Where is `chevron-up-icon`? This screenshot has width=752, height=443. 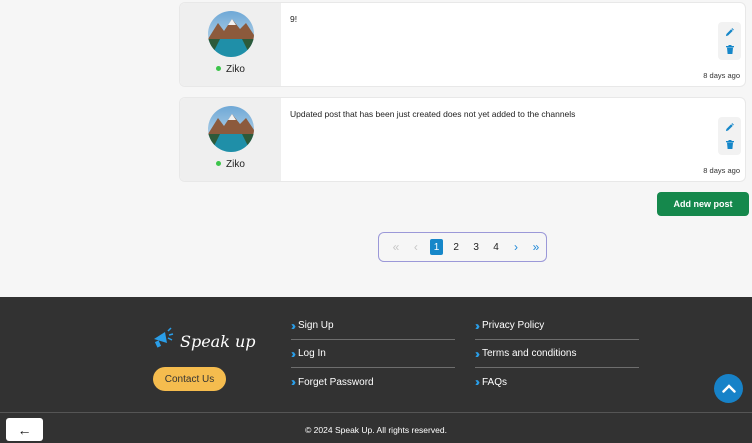
chevron-up-icon is located at coordinates (728, 389).